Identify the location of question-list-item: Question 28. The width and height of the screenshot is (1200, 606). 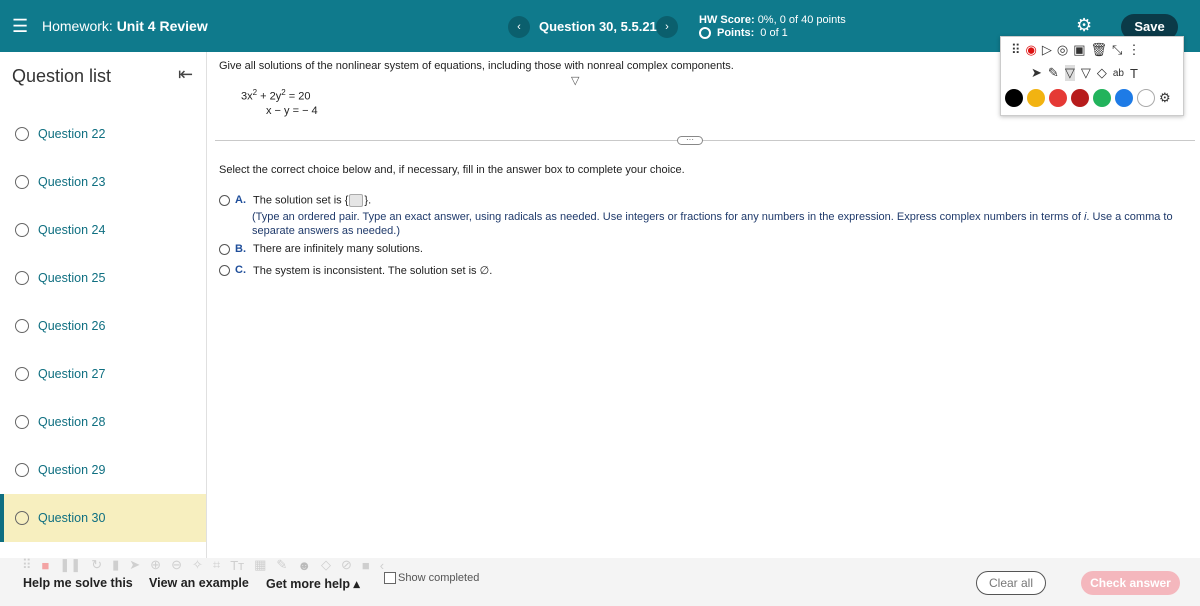
(103, 422).